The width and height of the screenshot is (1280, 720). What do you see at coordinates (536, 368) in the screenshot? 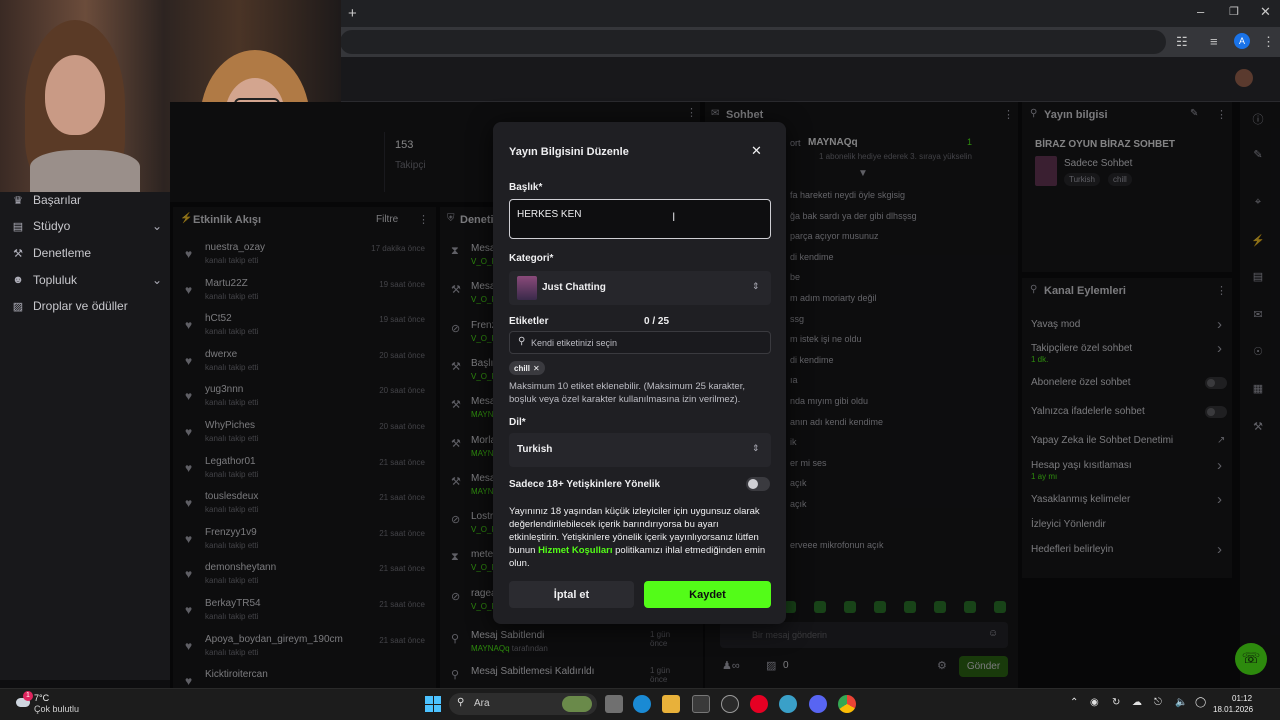
I see `remove-tag-icon: ✕` at bounding box center [536, 368].